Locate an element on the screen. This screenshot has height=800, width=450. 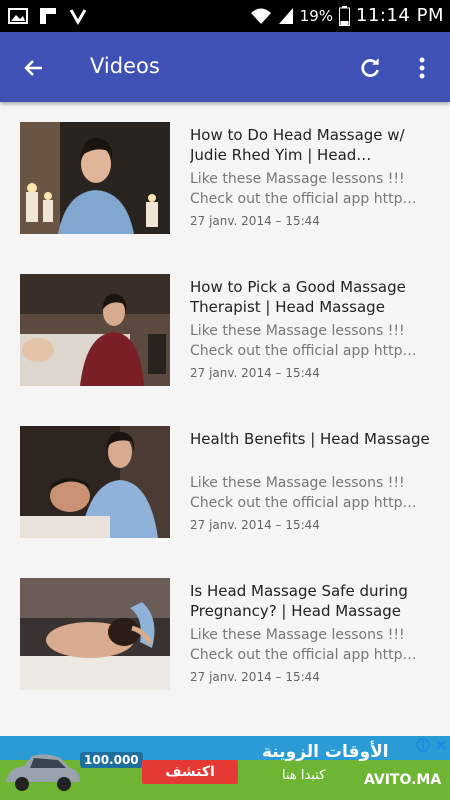
arrow-left-icon is located at coordinates (33, 68).